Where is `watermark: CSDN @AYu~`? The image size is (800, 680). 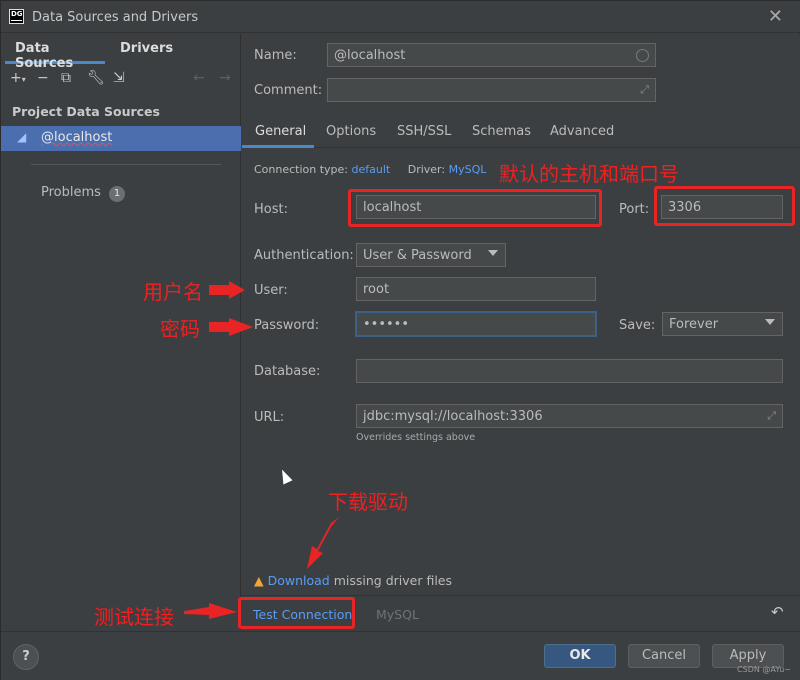
watermark: CSDN @AYu~ is located at coordinates (764, 669).